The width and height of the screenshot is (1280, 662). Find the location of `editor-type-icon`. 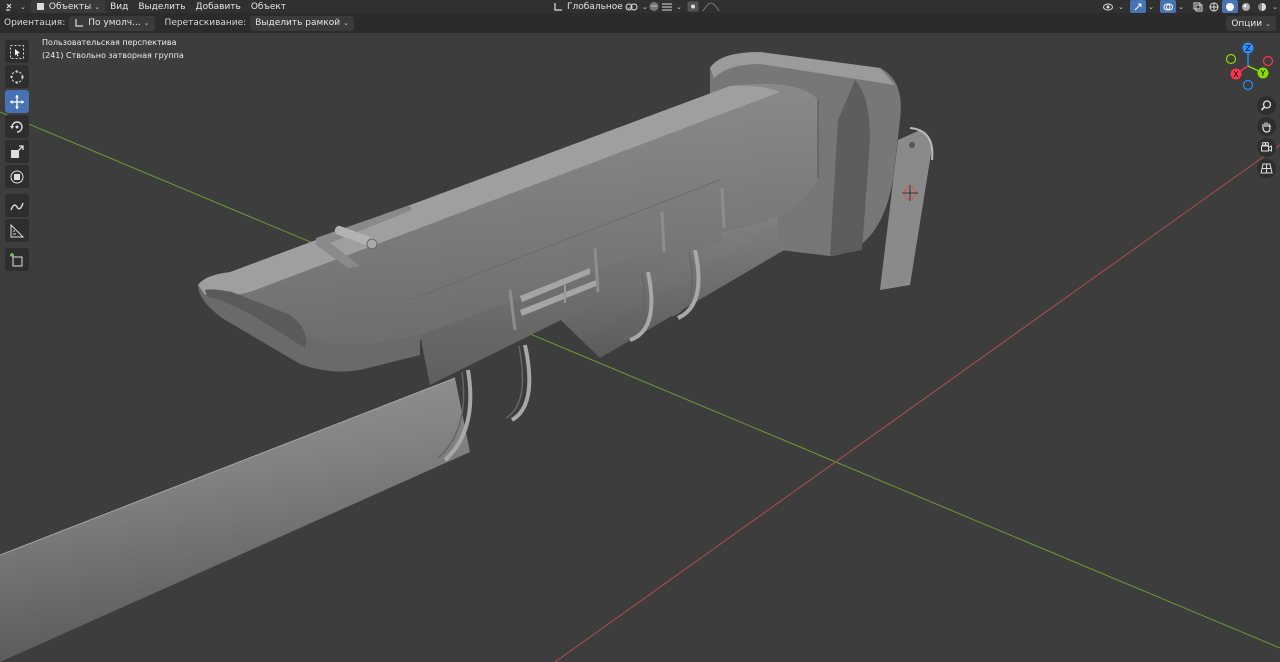

editor-type-icon is located at coordinates (9, 7).